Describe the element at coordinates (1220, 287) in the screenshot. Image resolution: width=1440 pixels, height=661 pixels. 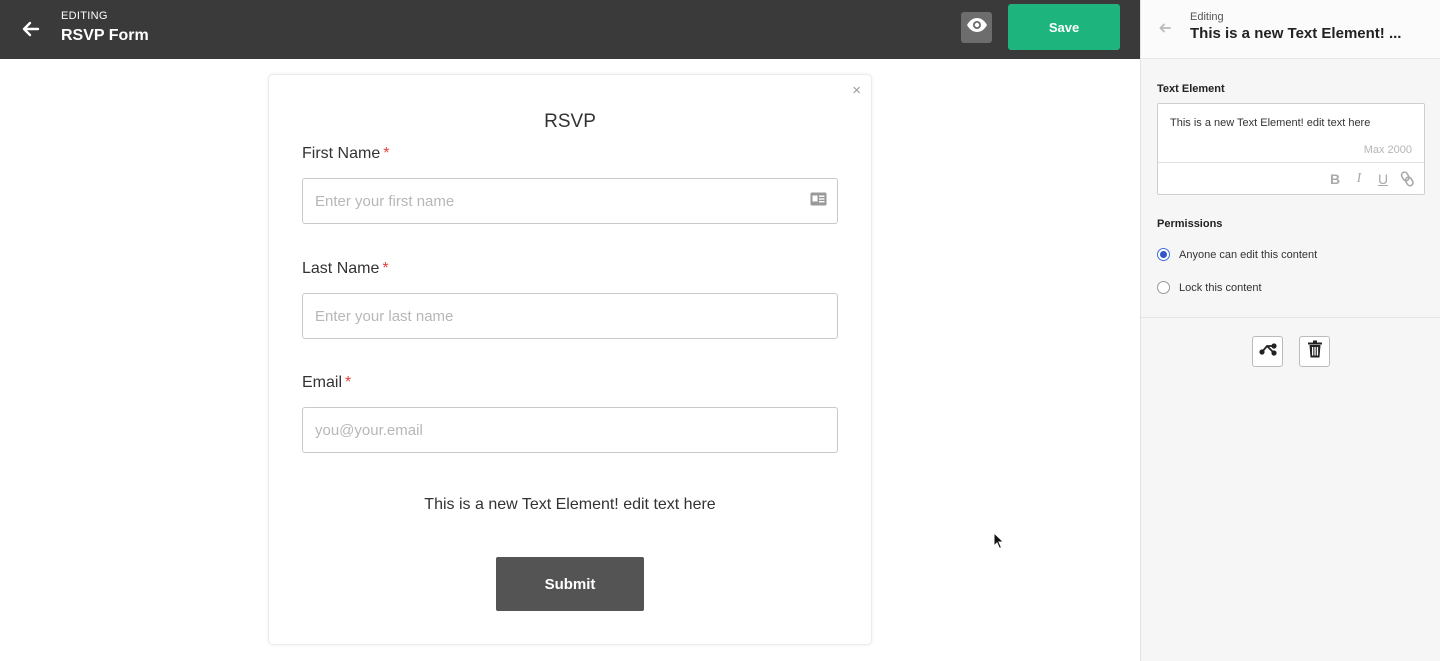
I see `permission-label: Lock this content` at that location.